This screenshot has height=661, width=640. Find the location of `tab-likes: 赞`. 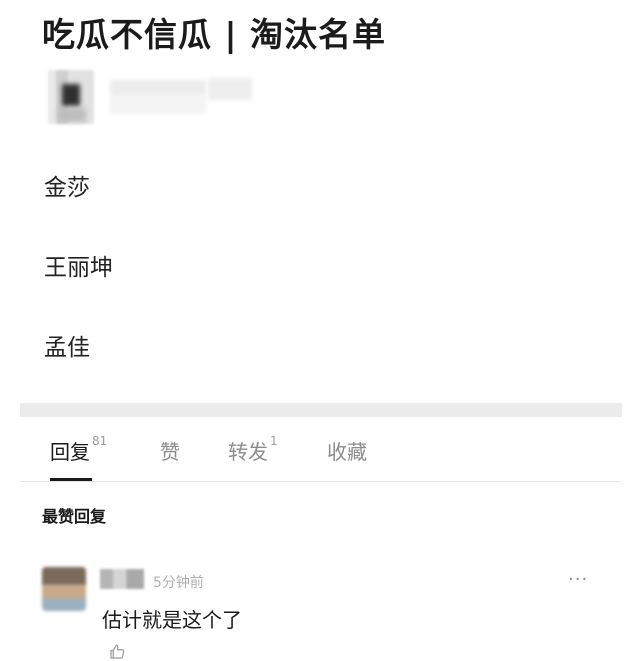

tab-likes: 赞 is located at coordinates (170, 450).